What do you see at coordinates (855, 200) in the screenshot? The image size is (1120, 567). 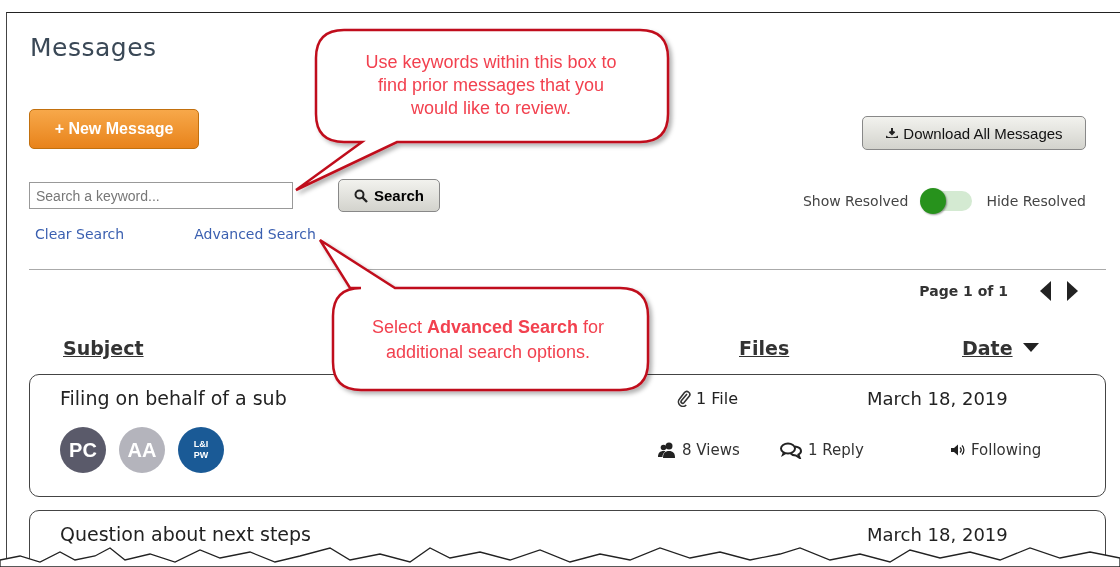 I see `show-resolved-label: Show Resolved` at bounding box center [855, 200].